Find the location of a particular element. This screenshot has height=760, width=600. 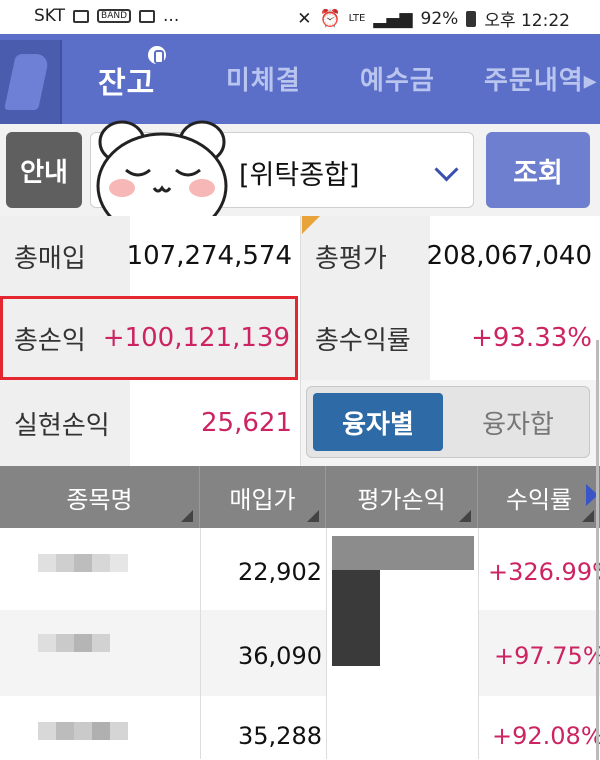

tab-order-history: 주문내역▸ is located at coordinates (541, 78).